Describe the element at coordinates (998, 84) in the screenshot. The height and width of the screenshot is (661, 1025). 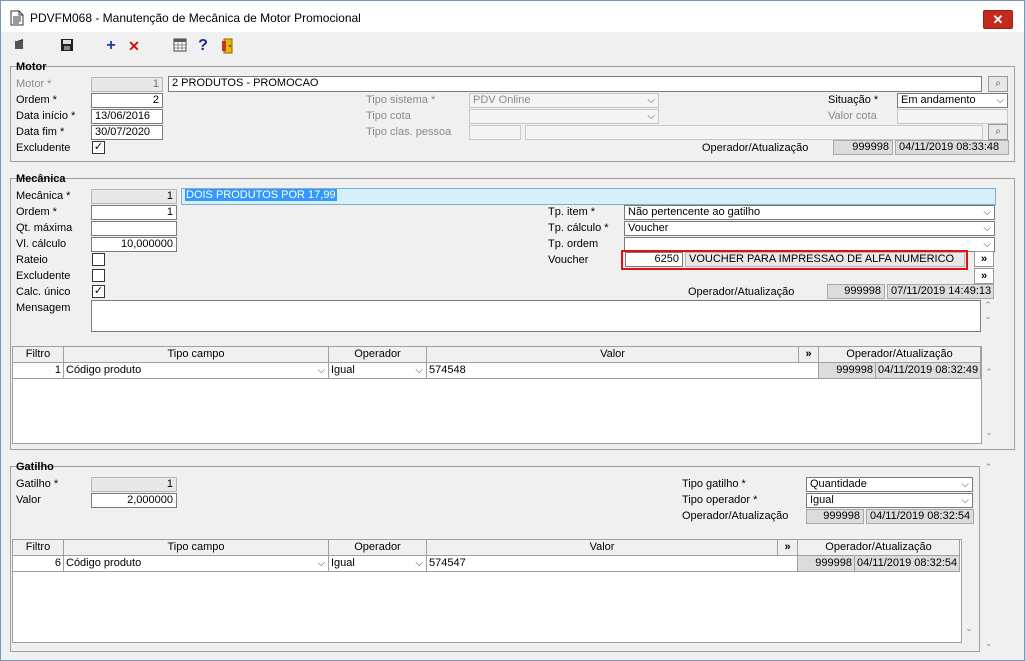
I see `motor-lookup-button: ⌕` at that location.